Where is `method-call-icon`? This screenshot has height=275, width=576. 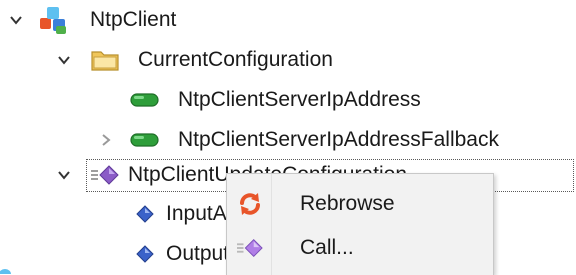
method-call-icon is located at coordinates (250, 248).